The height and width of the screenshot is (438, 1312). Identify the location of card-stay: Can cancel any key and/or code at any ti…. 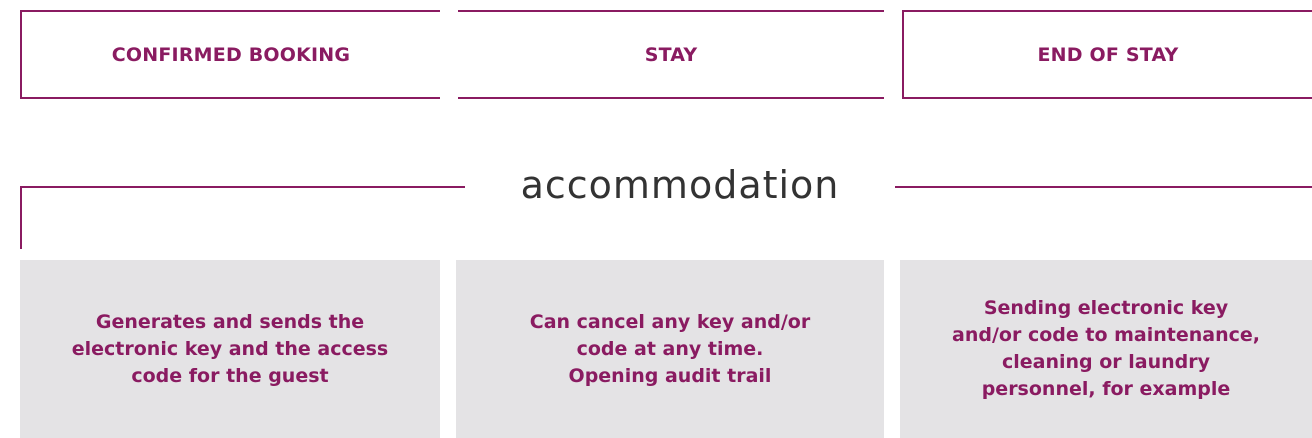
(670, 349).